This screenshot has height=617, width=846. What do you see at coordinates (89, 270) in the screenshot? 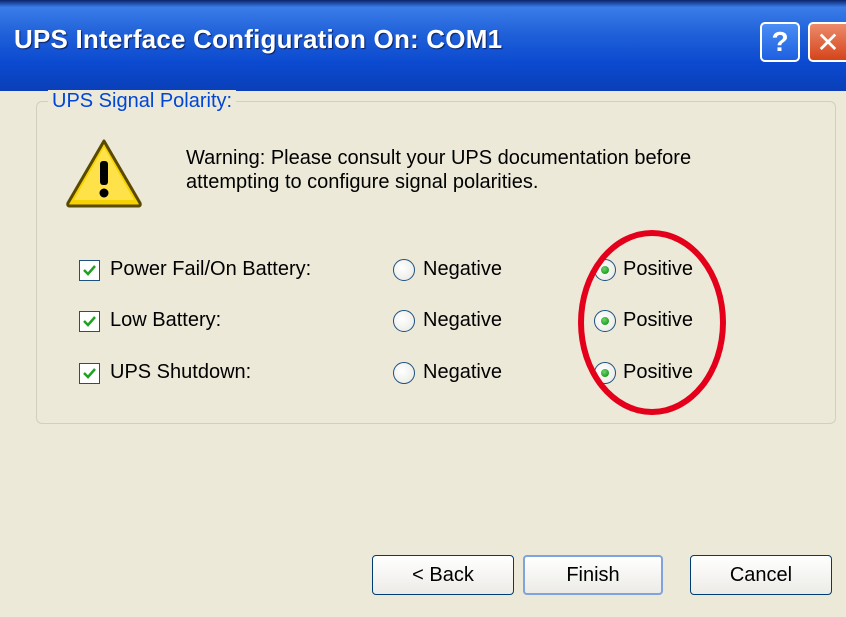
I see `power-fail-checkbox` at bounding box center [89, 270].